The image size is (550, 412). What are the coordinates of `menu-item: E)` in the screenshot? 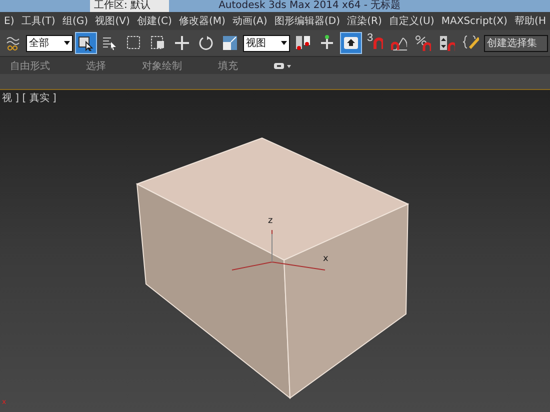 It's located at (9, 21).